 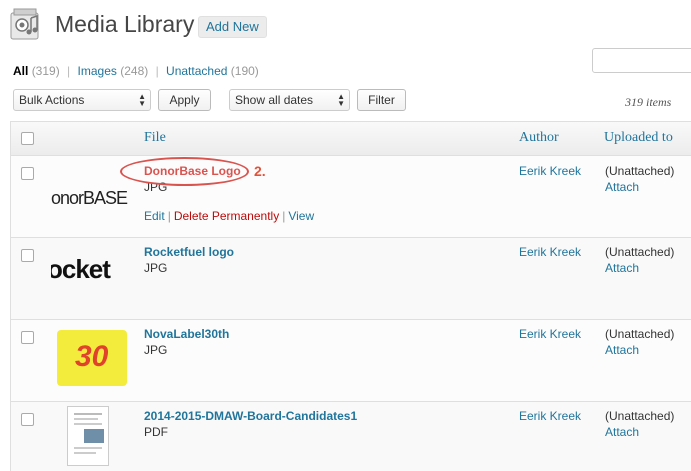 What do you see at coordinates (301, 216) in the screenshot?
I see `view-link: View` at bounding box center [301, 216].